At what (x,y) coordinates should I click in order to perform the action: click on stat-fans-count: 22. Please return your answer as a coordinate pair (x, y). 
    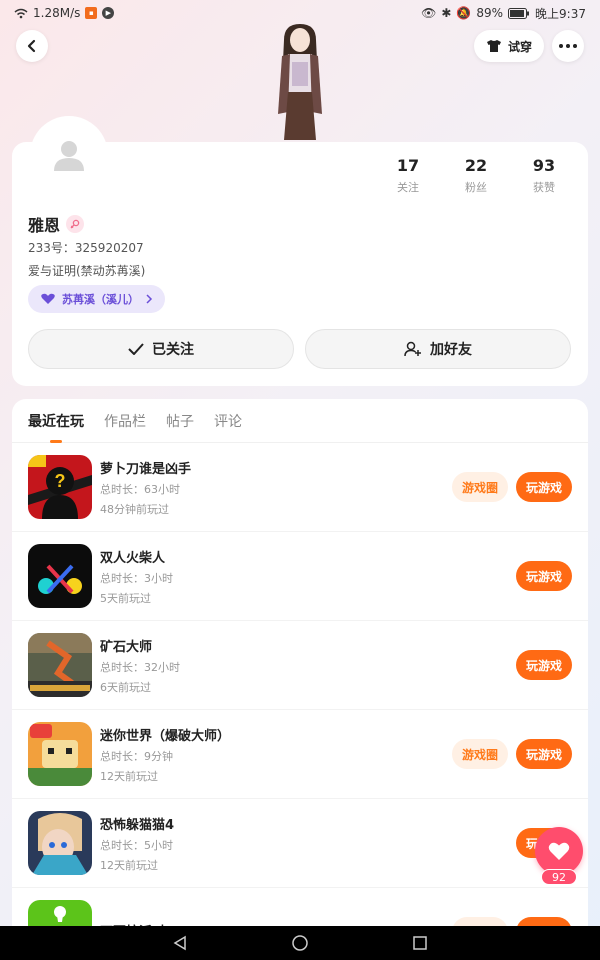
    Looking at the image, I should click on (476, 165).